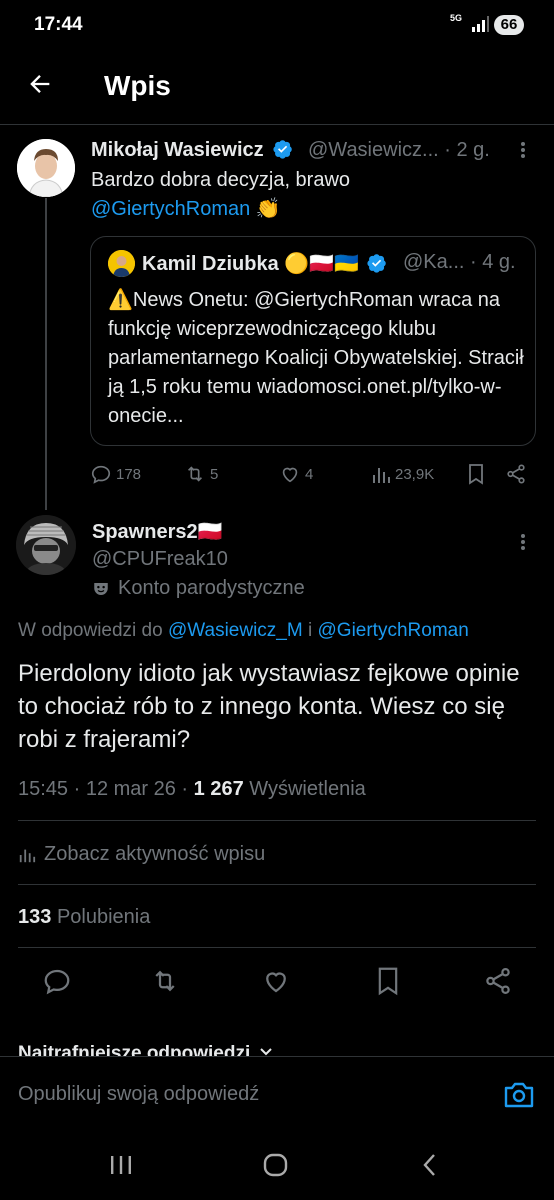  What do you see at coordinates (235, 630) in the screenshot?
I see `reply-to-link-1: @Wasiewicz_M` at bounding box center [235, 630].